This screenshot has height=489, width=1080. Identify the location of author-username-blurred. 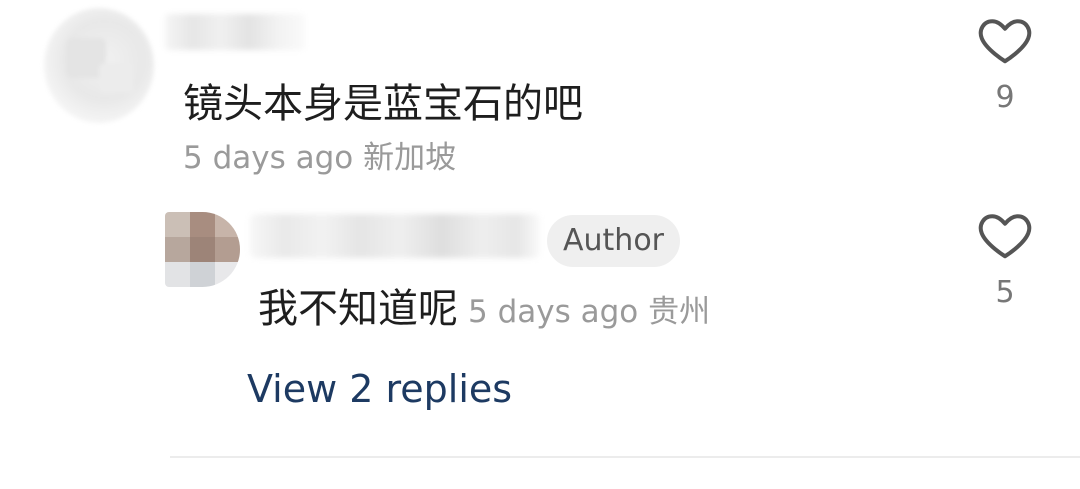
(395, 236).